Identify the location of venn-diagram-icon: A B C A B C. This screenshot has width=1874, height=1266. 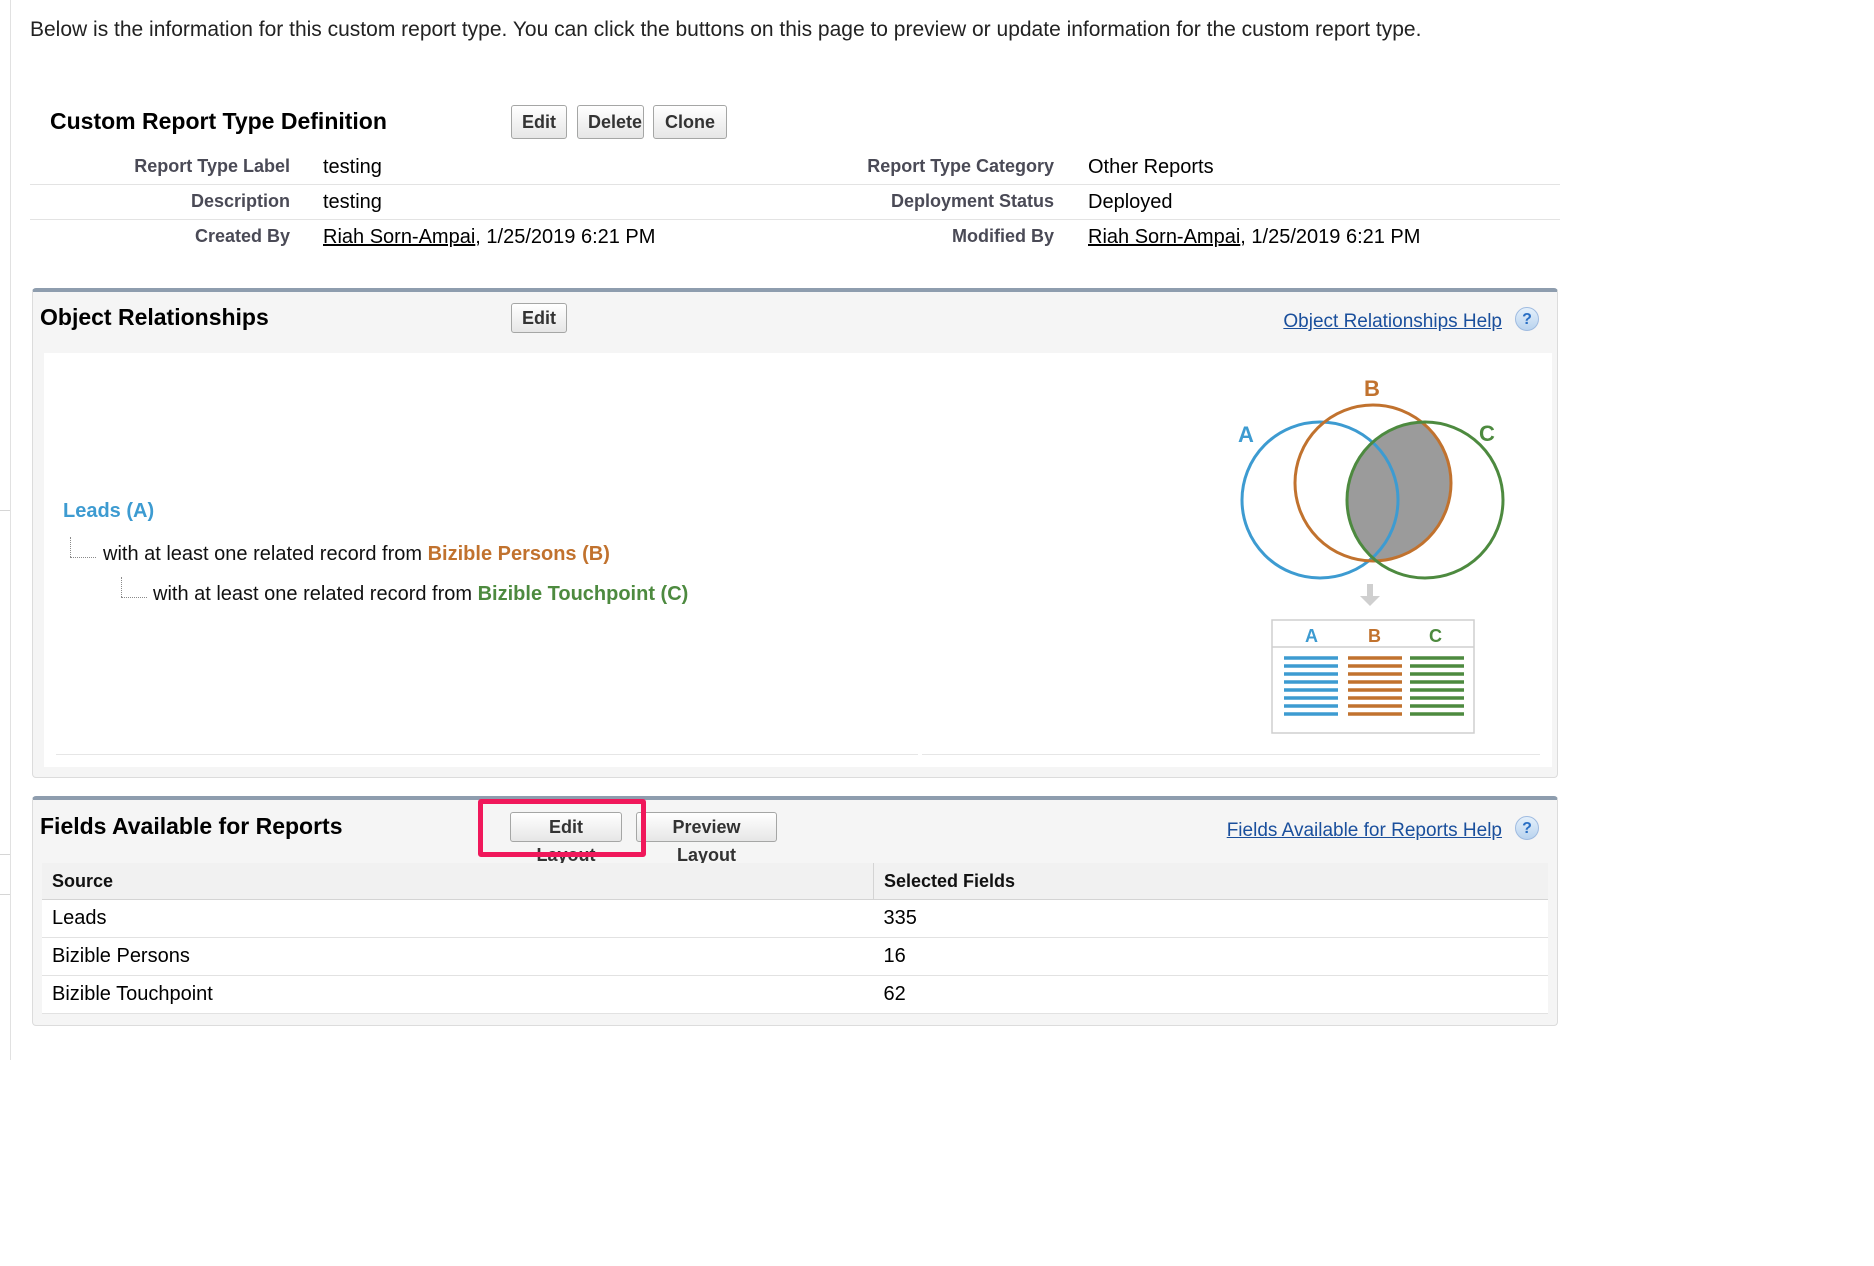
(1371, 555).